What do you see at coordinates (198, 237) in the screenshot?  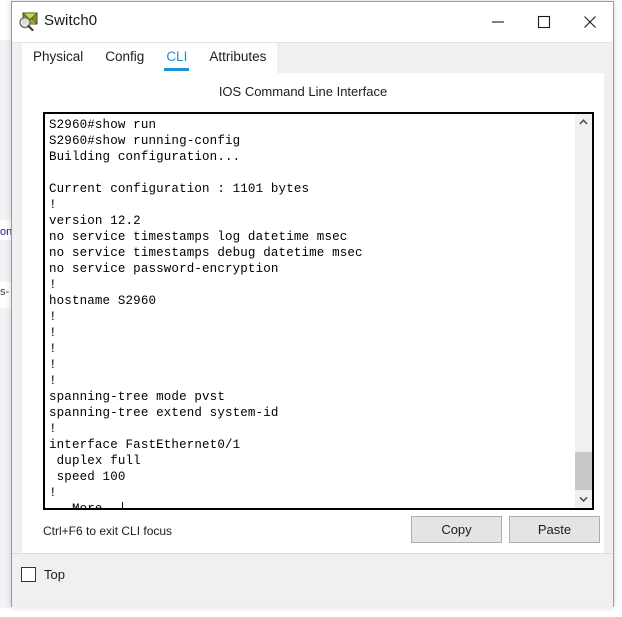 I see `terminal-line: no service timestamps log datetime msec` at bounding box center [198, 237].